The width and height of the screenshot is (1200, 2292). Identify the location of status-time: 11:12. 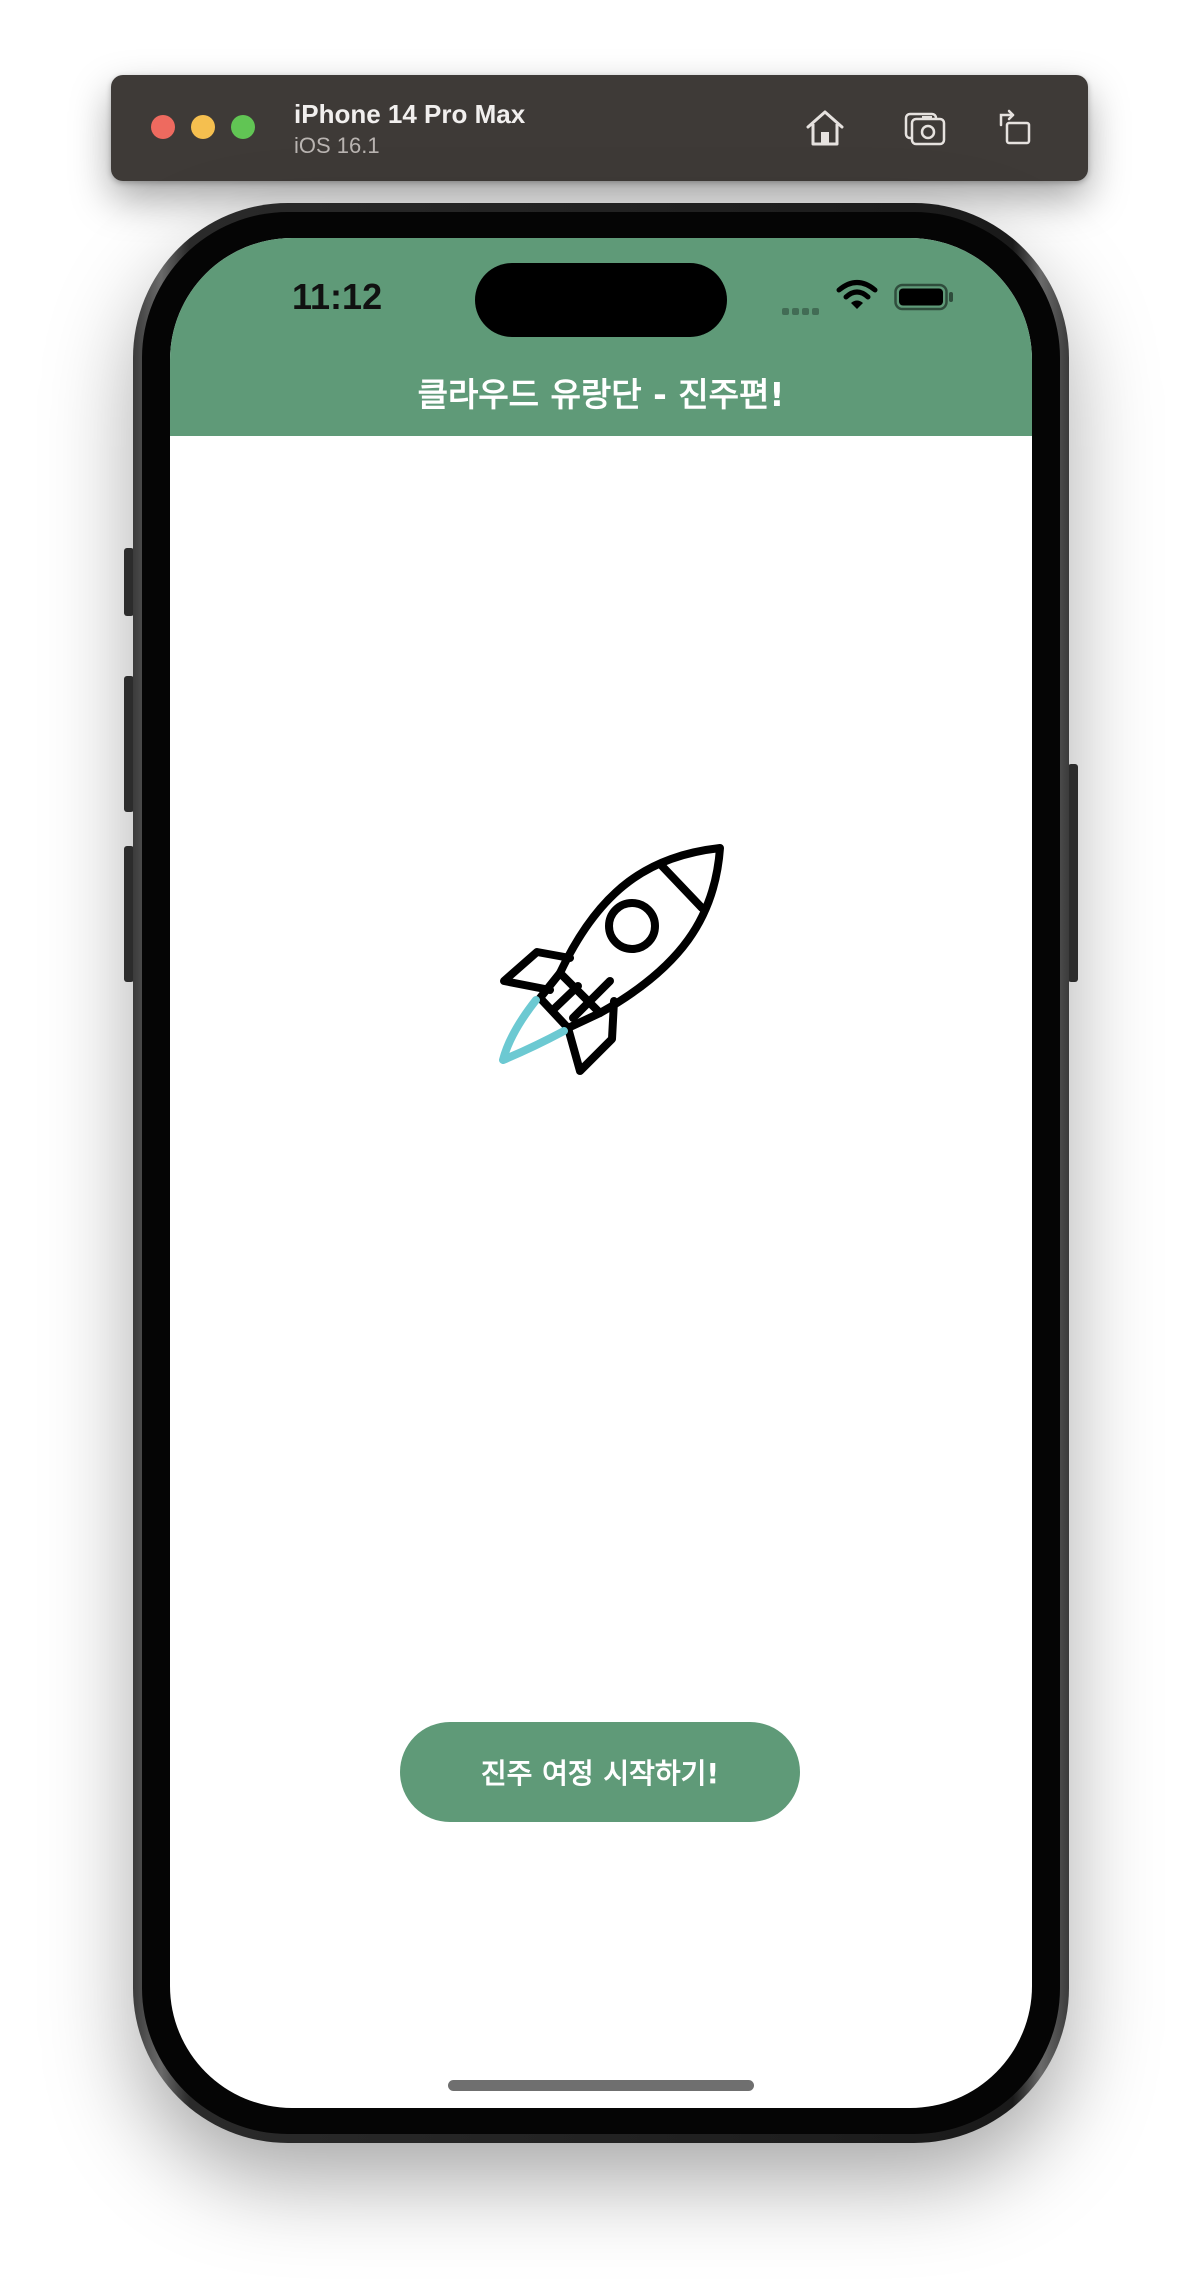
(337, 296).